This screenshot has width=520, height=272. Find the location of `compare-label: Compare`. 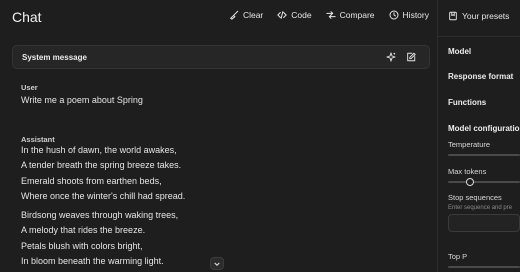

compare-label: Compare is located at coordinates (357, 15).